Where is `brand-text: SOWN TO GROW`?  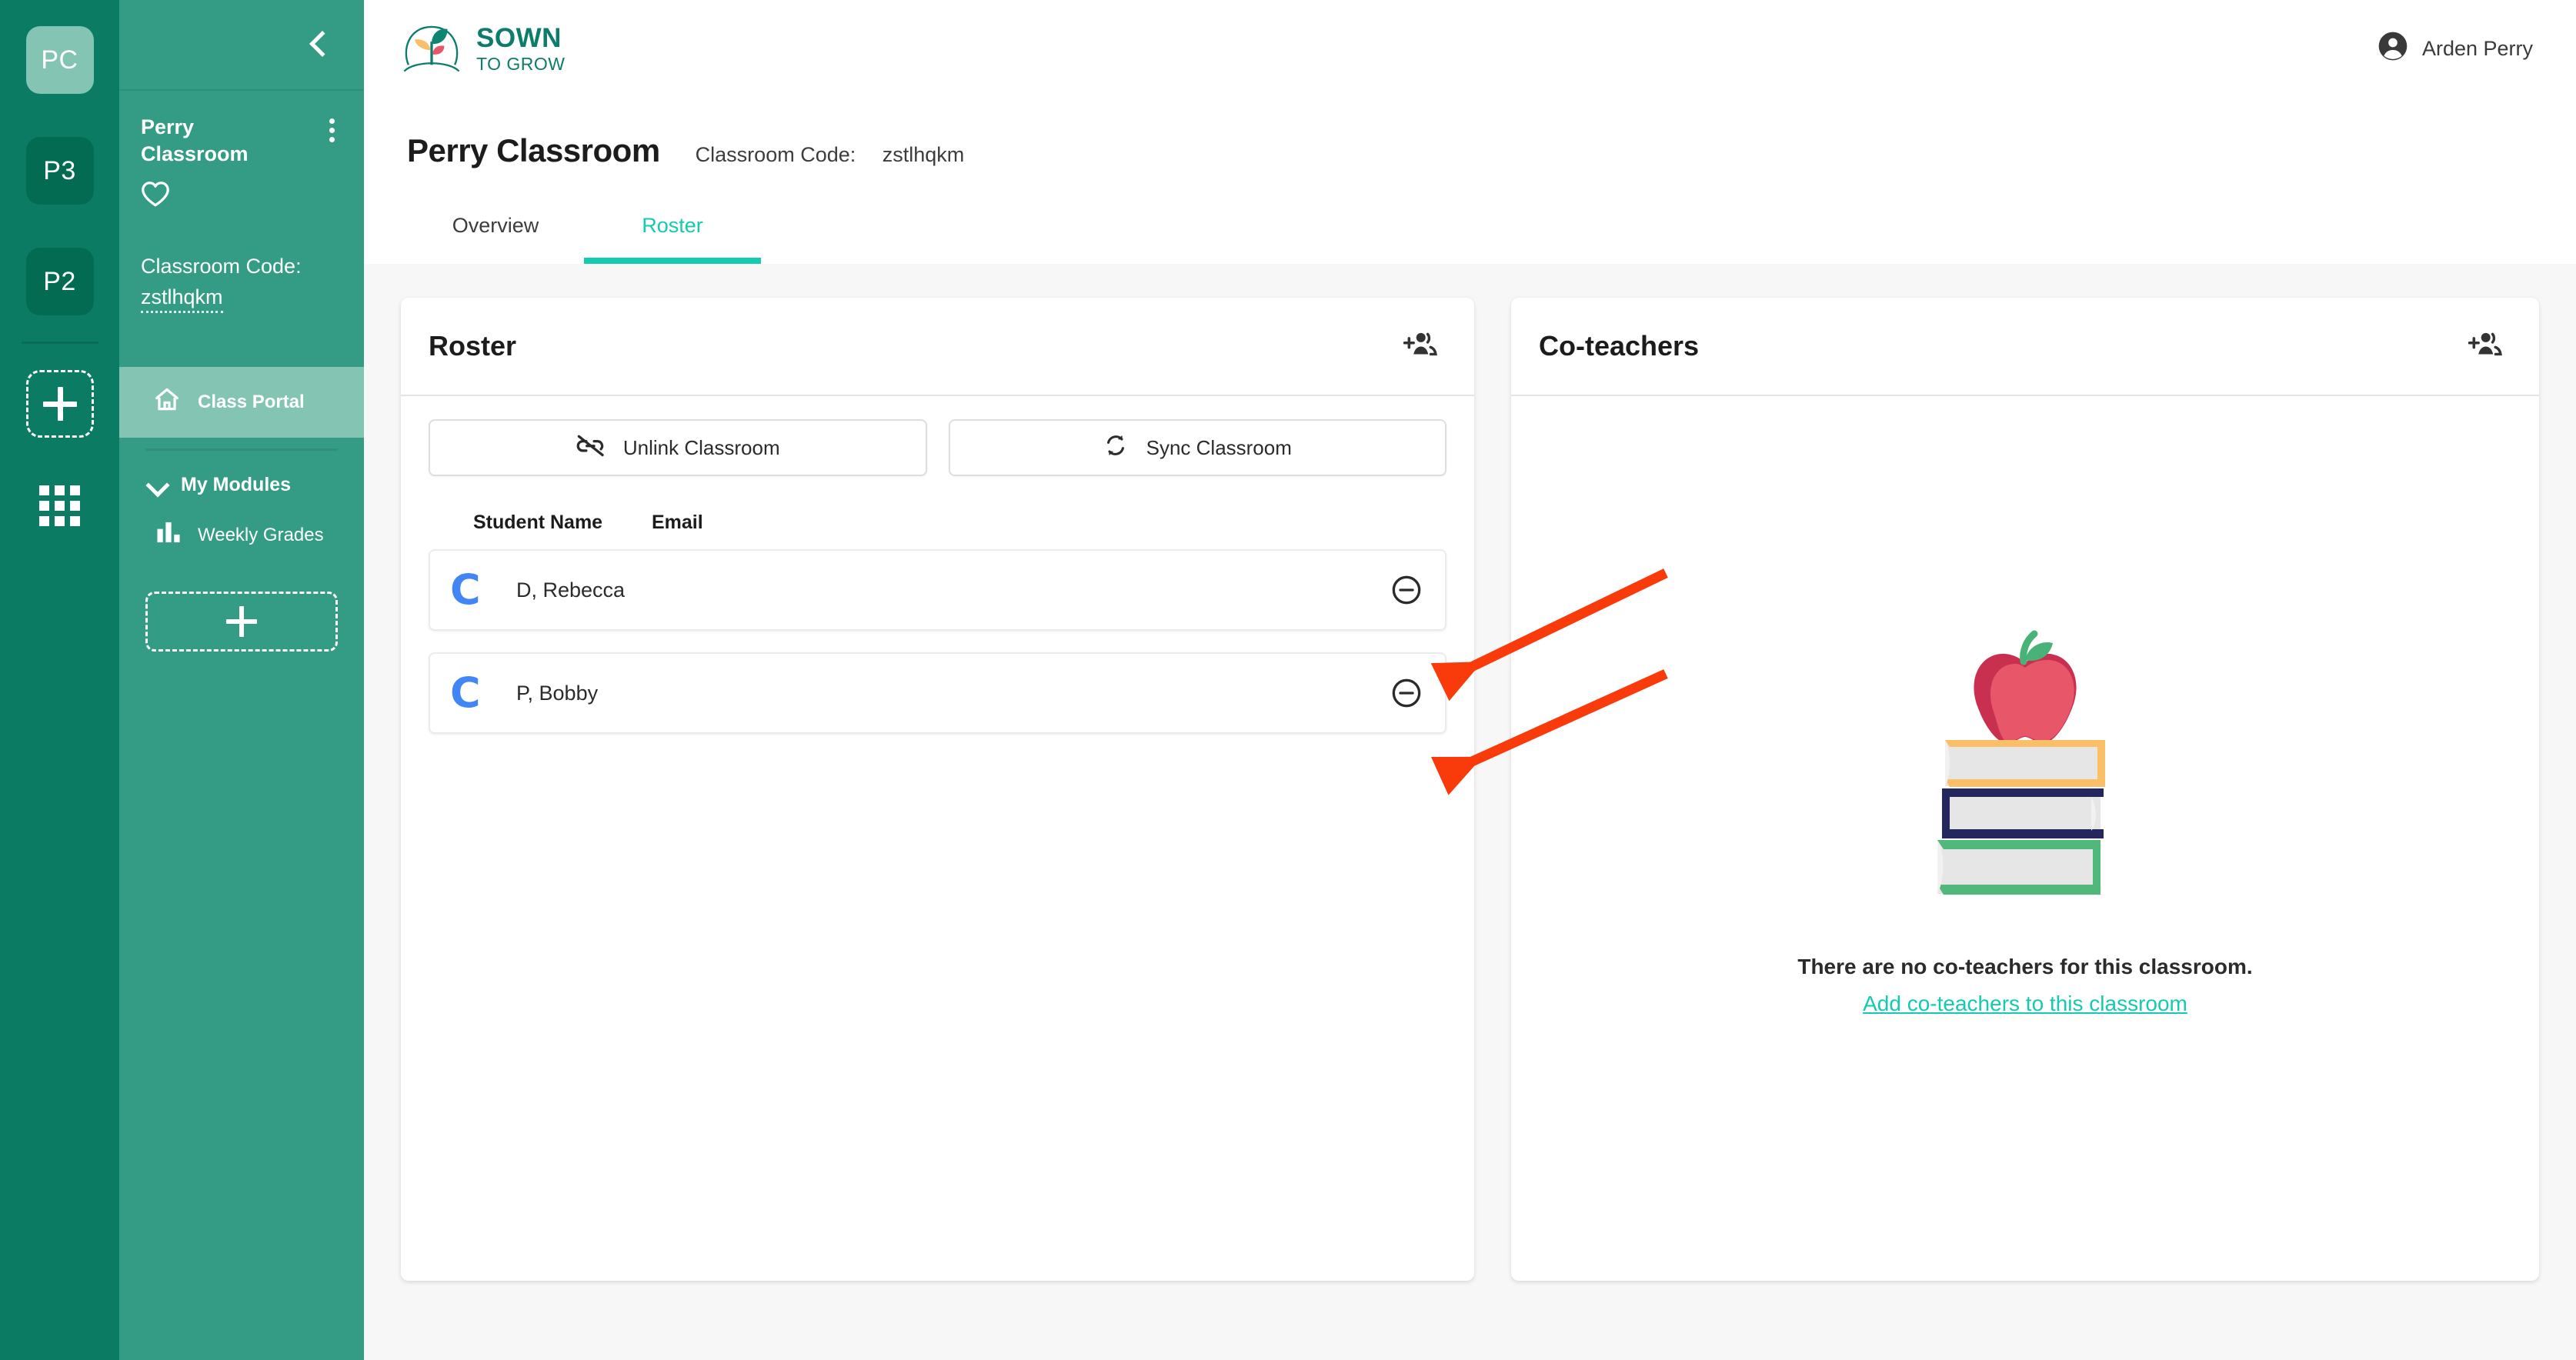
brand-text: SOWN TO GROW is located at coordinates (521, 49).